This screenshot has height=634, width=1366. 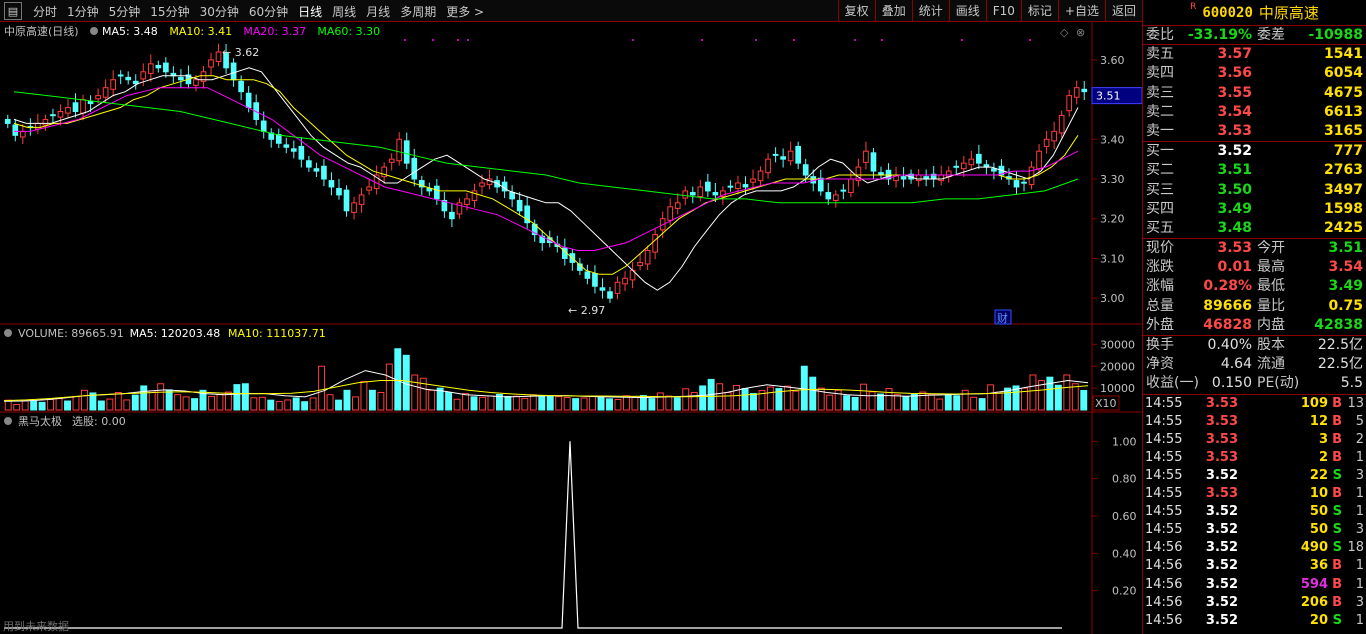 I want to click on tick-time: 14:56, so click(x=1164, y=602).